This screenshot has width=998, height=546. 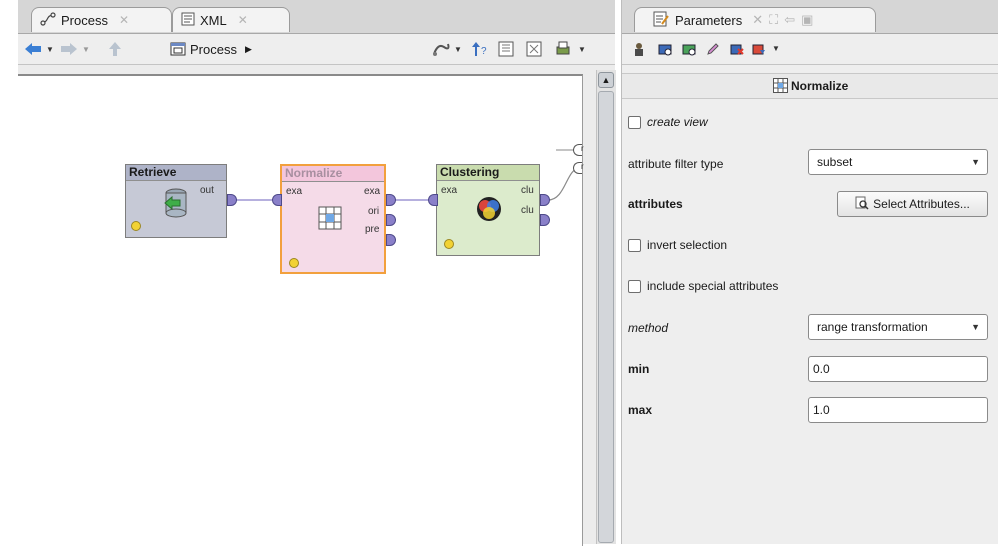 I want to click on max-input: 1.0, so click(x=898, y=410).